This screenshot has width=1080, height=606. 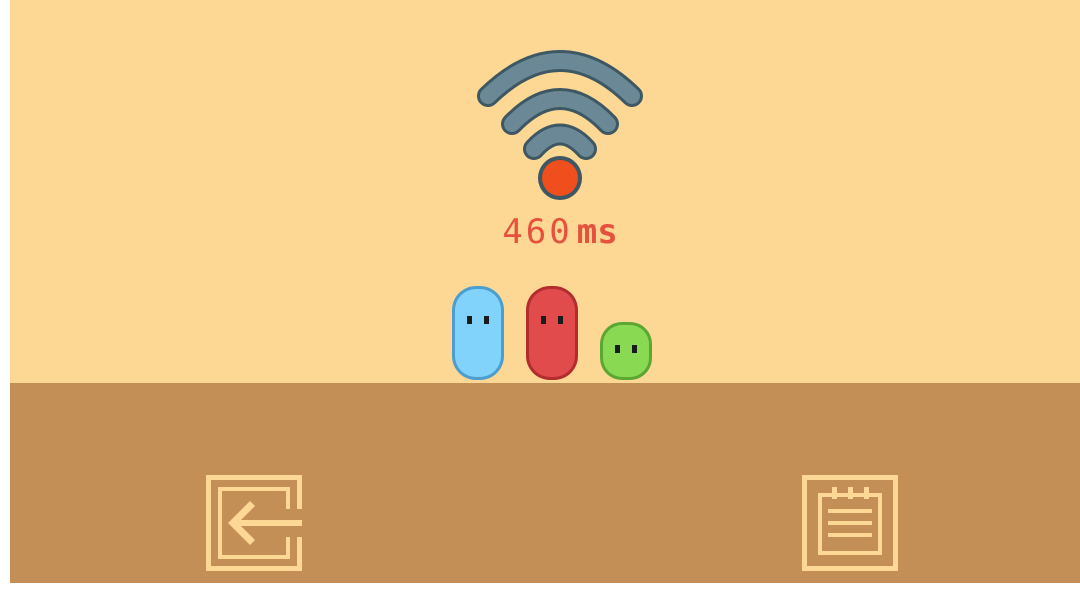 What do you see at coordinates (537, 232) in the screenshot?
I see `latency-value: 460` at bounding box center [537, 232].